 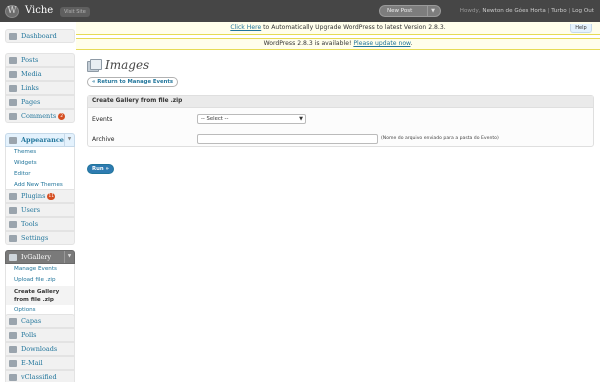 What do you see at coordinates (133, 82) in the screenshot?
I see `return-to-manage-events-button: « Return to Manage Events` at bounding box center [133, 82].